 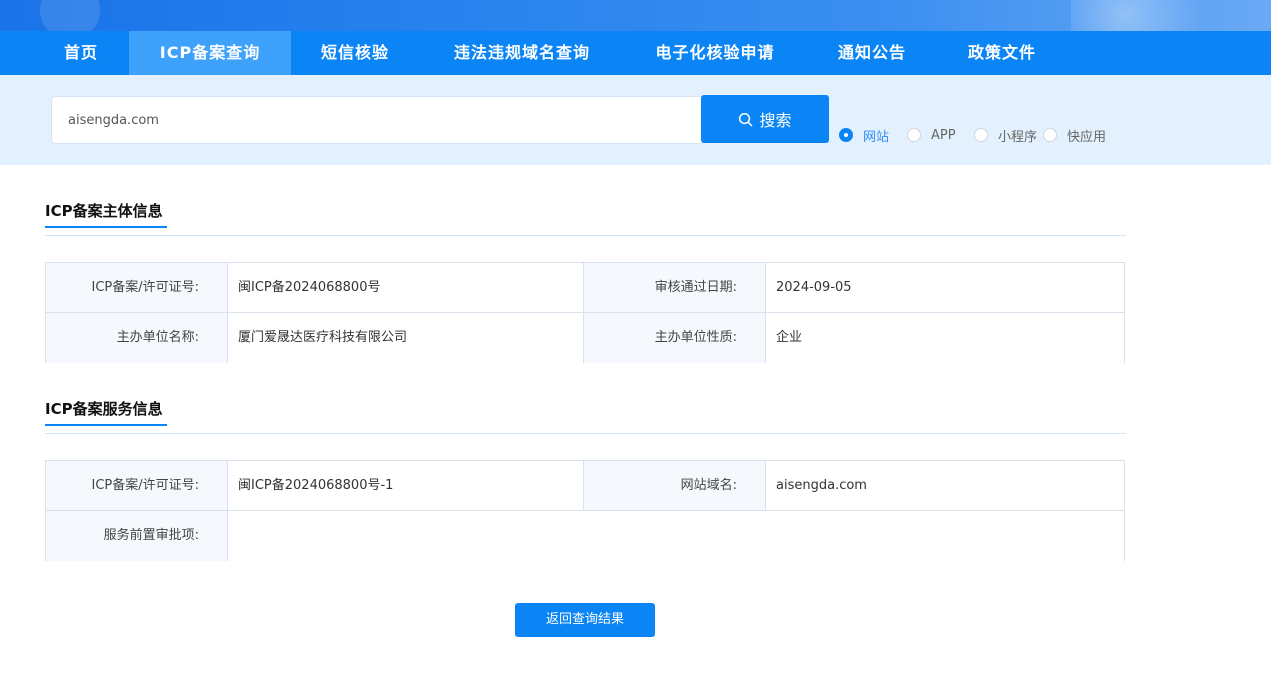 I want to click on cell-value: aisengda.com, so click(x=945, y=486).